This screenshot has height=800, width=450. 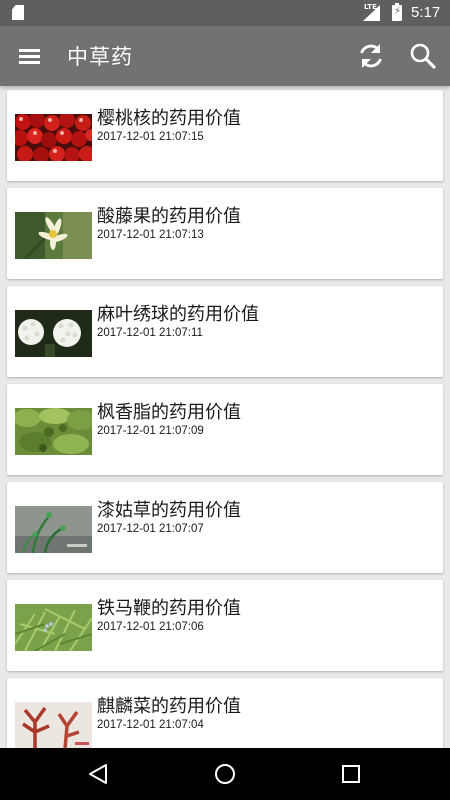 I want to click on back-icon, so click(x=98, y=774).